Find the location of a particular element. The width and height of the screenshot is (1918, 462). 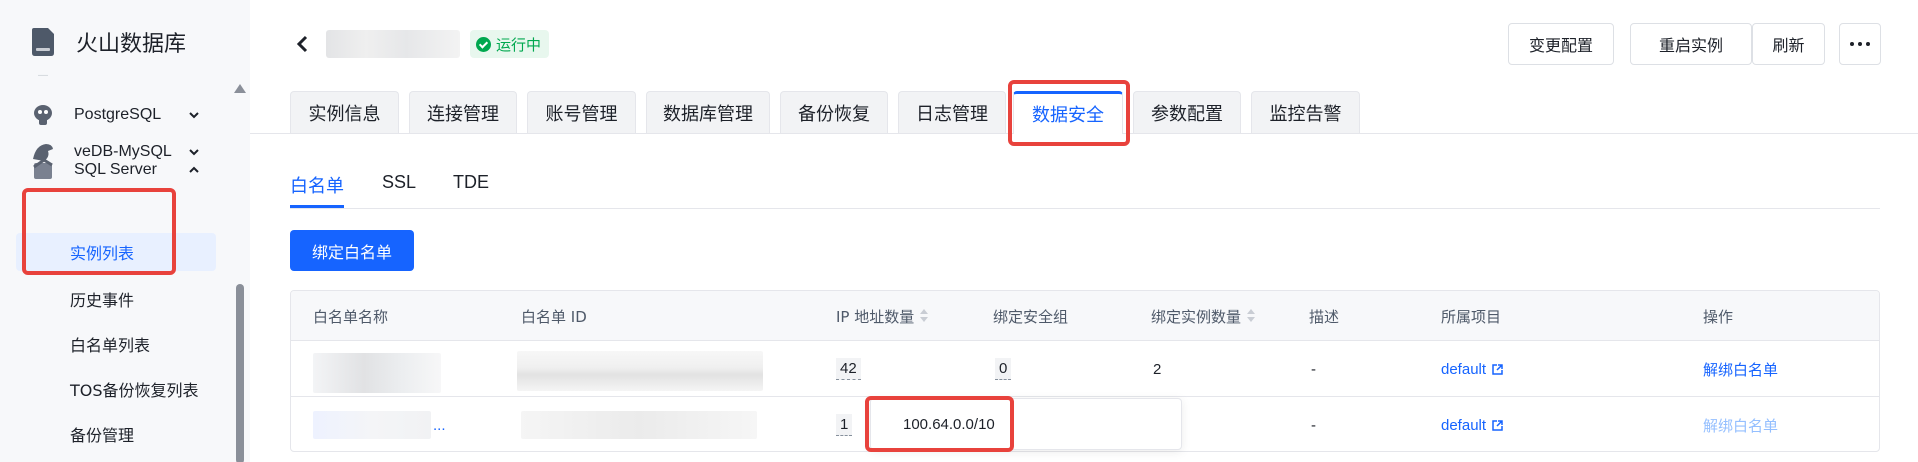

back-arrow-icon is located at coordinates (303, 44).